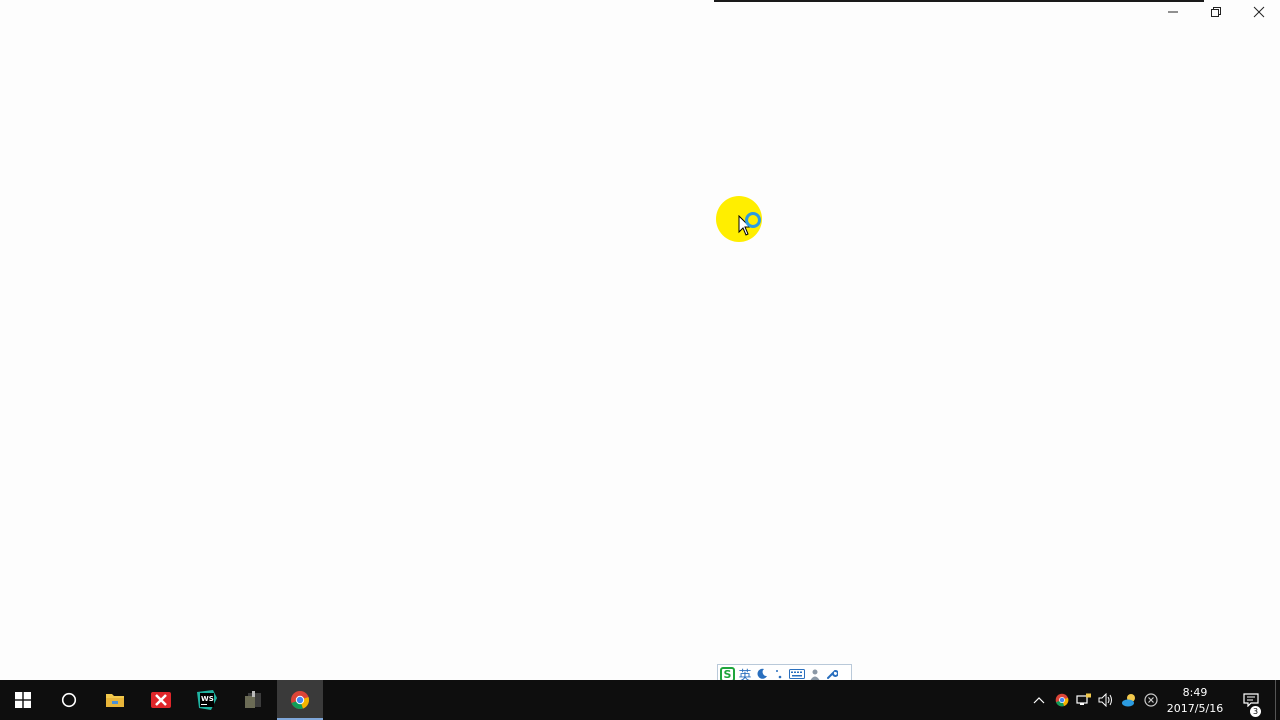 This screenshot has width=1280, height=720. I want to click on minimize-icon, so click(1172, 12).